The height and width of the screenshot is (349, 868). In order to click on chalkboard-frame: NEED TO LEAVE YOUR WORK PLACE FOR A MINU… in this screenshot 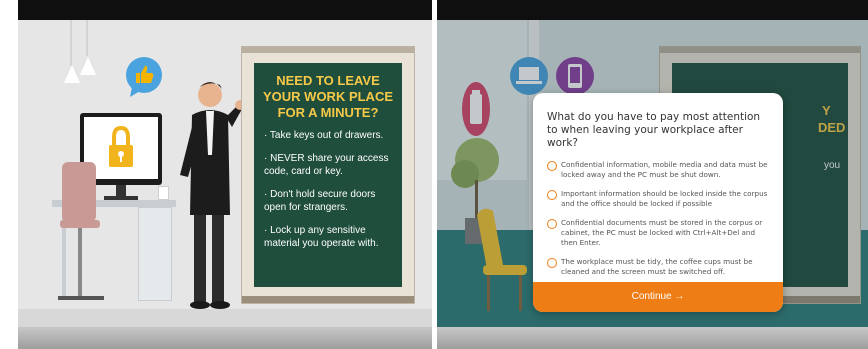, I will do `click(328, 175)`.